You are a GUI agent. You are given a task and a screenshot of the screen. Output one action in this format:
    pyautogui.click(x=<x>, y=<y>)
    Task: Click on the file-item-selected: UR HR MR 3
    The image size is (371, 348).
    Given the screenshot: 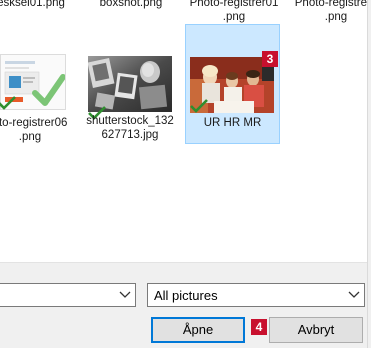 What is the action you would take?
    pyautogui.click(x=232, y=84)
    